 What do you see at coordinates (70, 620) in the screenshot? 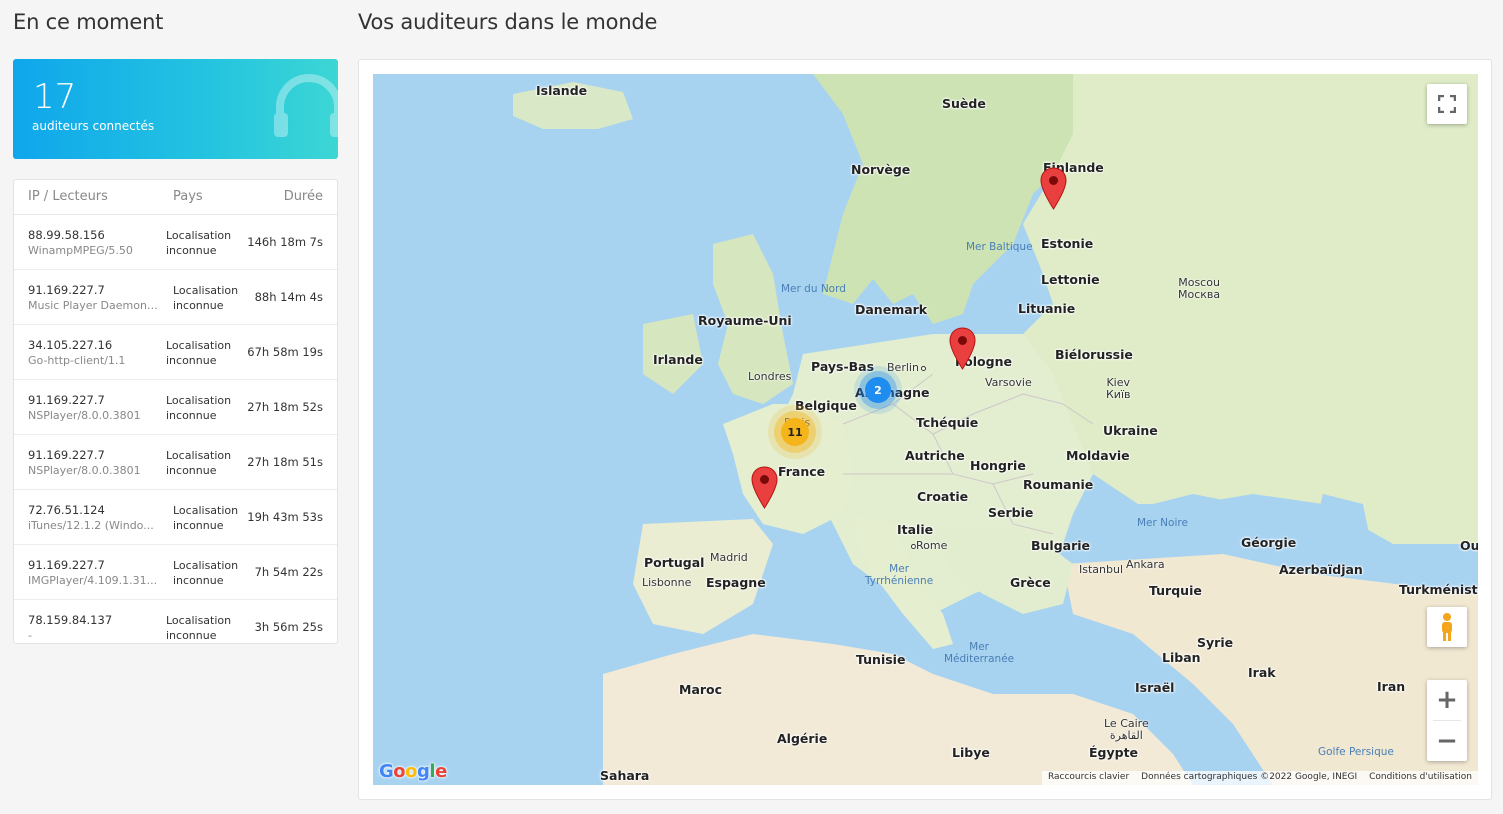
I see `row-ip: 78.159.84.137` at bounding box center [70, 620].